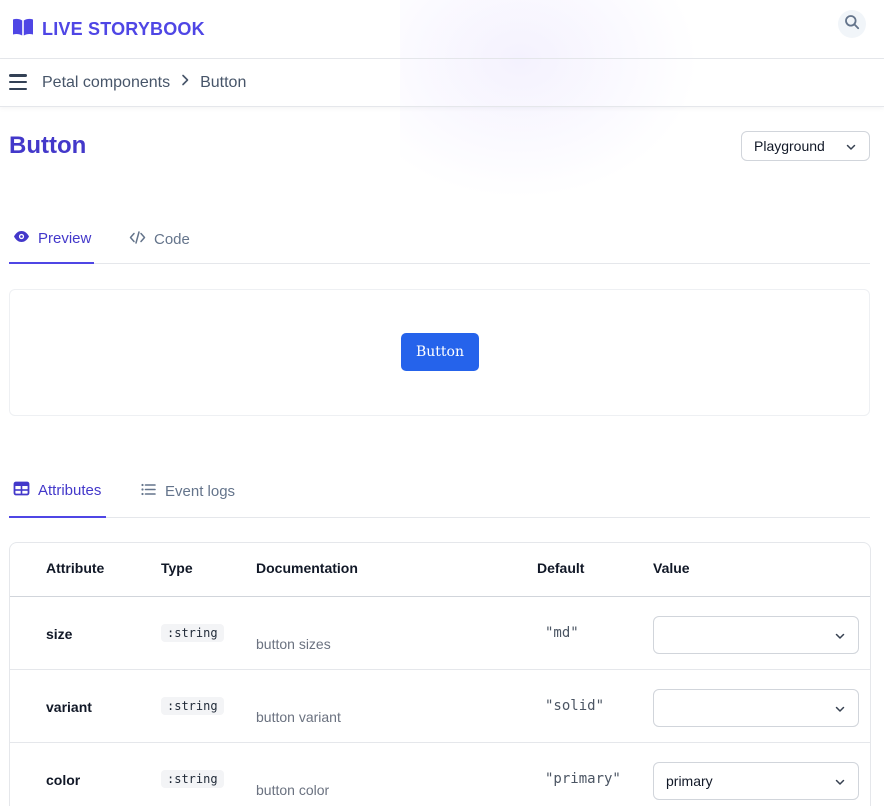 The image size is (884, 806). I want to click on breadcrumb: Petal components Button, so click(144, 82).